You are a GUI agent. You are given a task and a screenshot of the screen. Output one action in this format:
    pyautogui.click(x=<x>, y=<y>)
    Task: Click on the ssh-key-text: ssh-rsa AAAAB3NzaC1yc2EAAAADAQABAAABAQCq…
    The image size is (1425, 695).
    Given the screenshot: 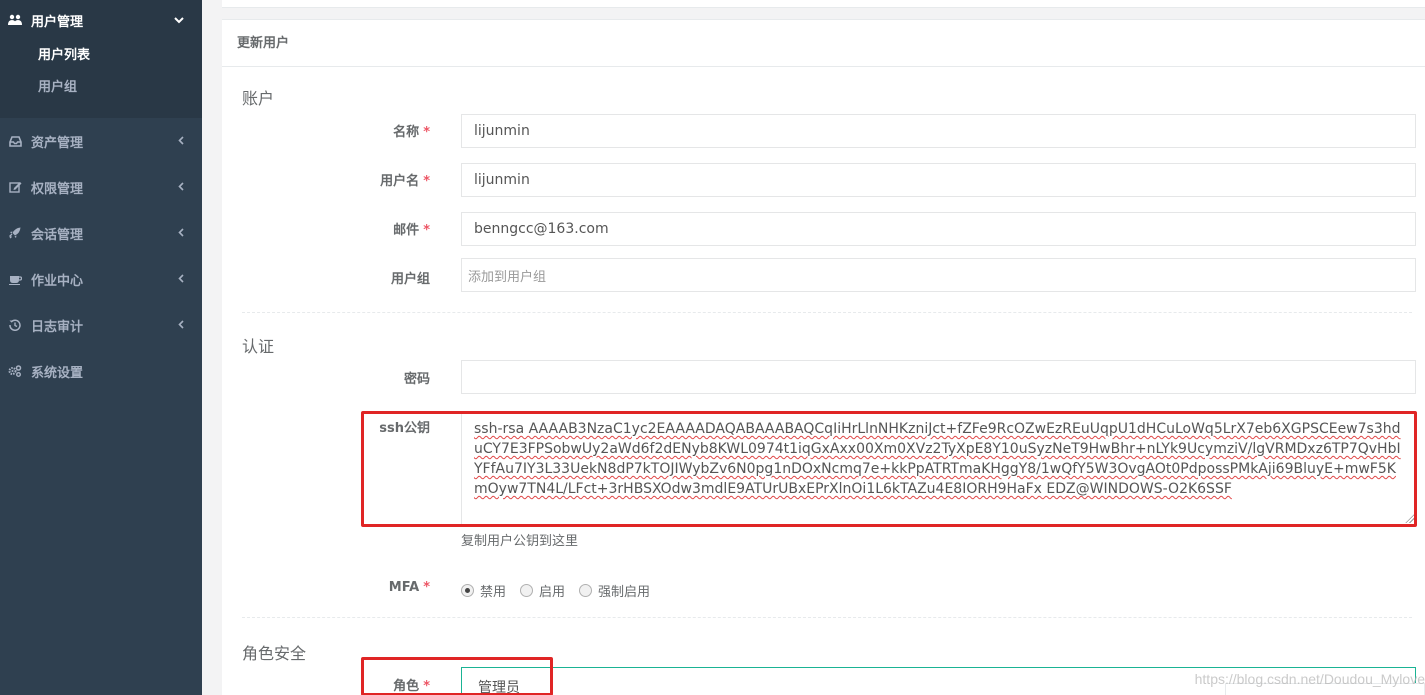 What is the action you would take?
    pyautogui.click(x=937, y=459)
    